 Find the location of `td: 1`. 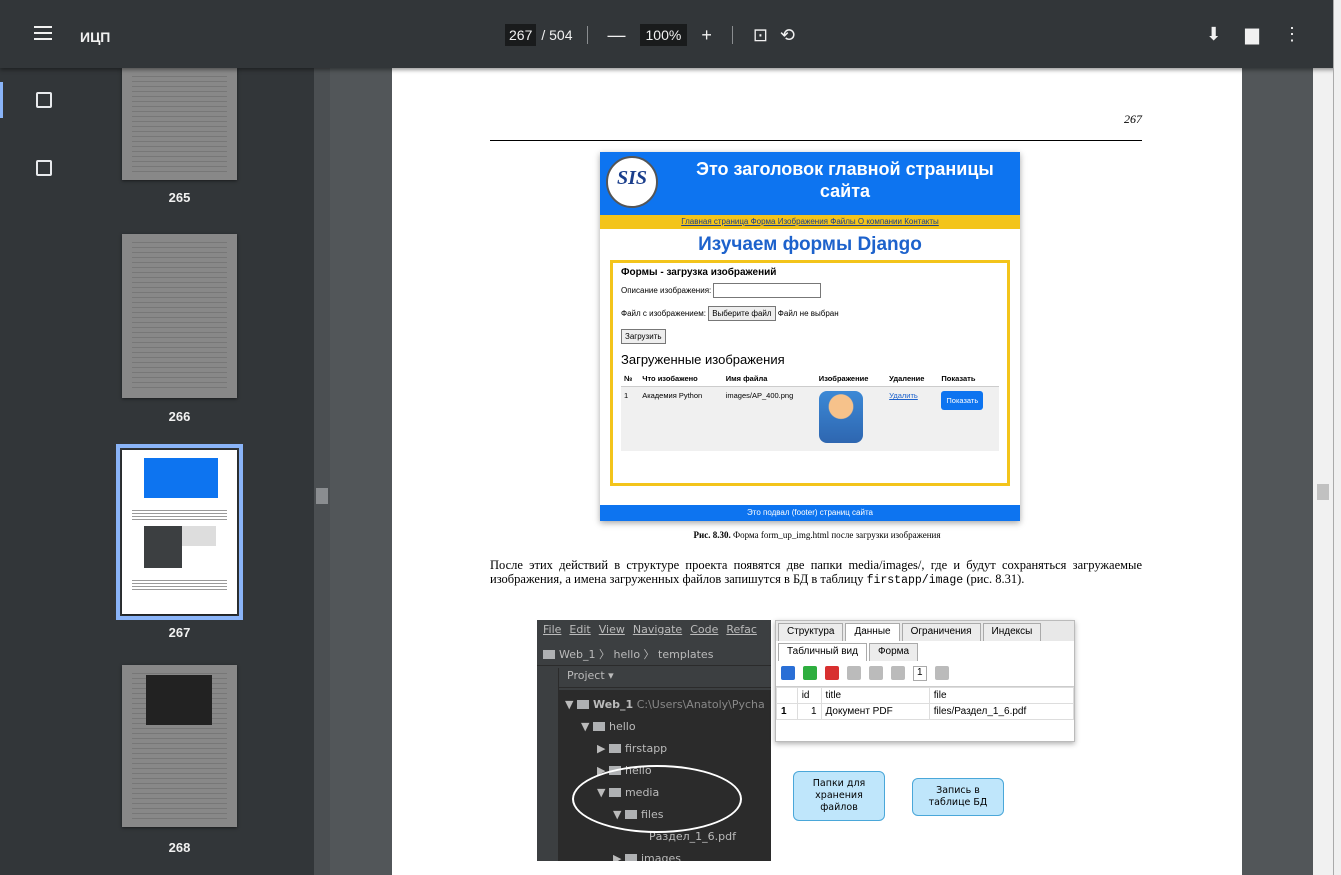

td: 1 is located at coordinates (630, 418).